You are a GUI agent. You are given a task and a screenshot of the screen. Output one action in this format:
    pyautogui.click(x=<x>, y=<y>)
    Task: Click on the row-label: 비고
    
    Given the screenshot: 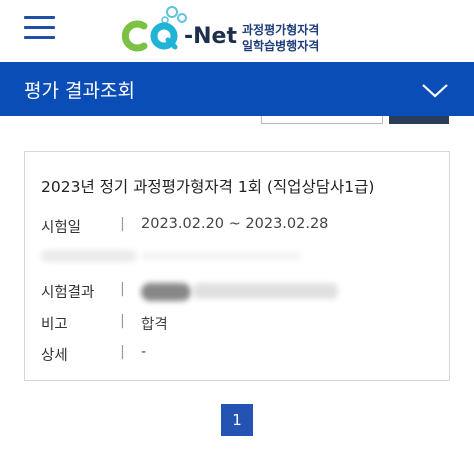 What is the action you would take?
    pyautogui.click(x=54, y=325)
    